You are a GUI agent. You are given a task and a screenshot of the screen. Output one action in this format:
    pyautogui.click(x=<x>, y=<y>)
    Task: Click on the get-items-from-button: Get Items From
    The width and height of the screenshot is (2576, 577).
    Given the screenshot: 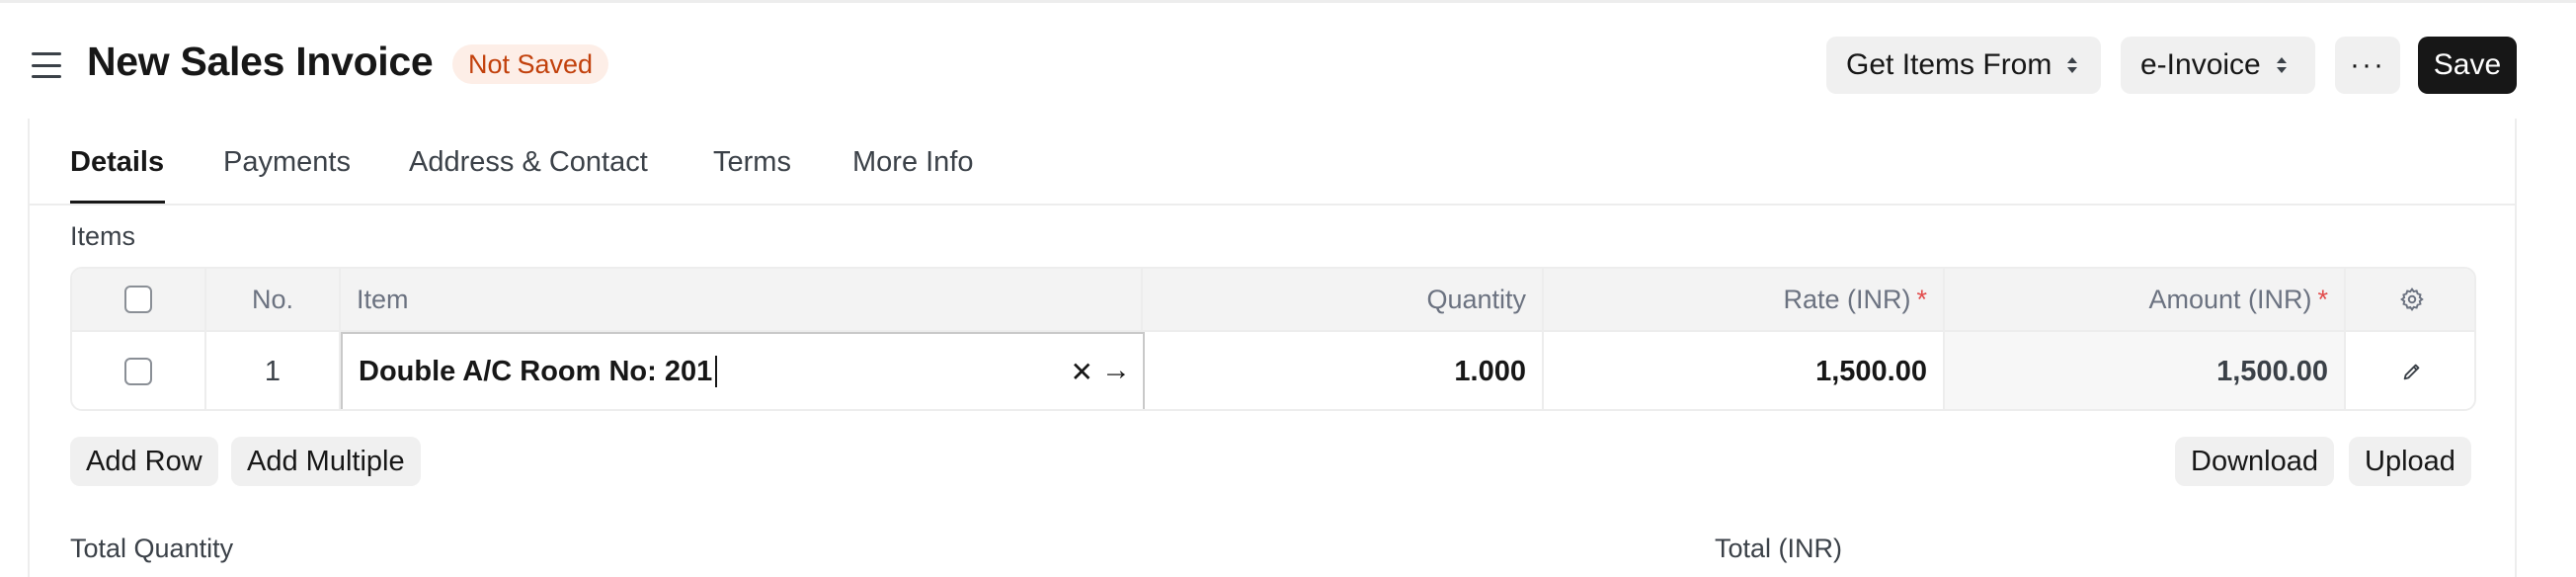 What is the action you would take?
    pyautogui.click(x=1963, y=65)
    